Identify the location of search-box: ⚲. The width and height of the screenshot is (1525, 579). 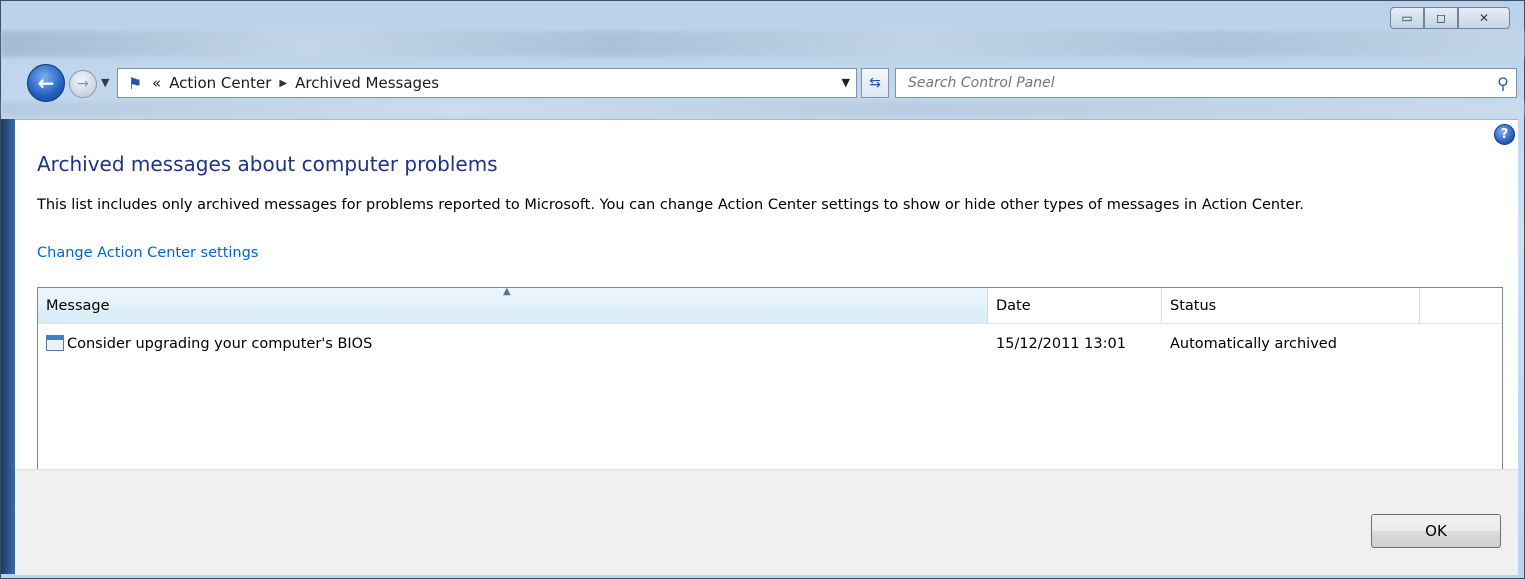
(1206, 83).